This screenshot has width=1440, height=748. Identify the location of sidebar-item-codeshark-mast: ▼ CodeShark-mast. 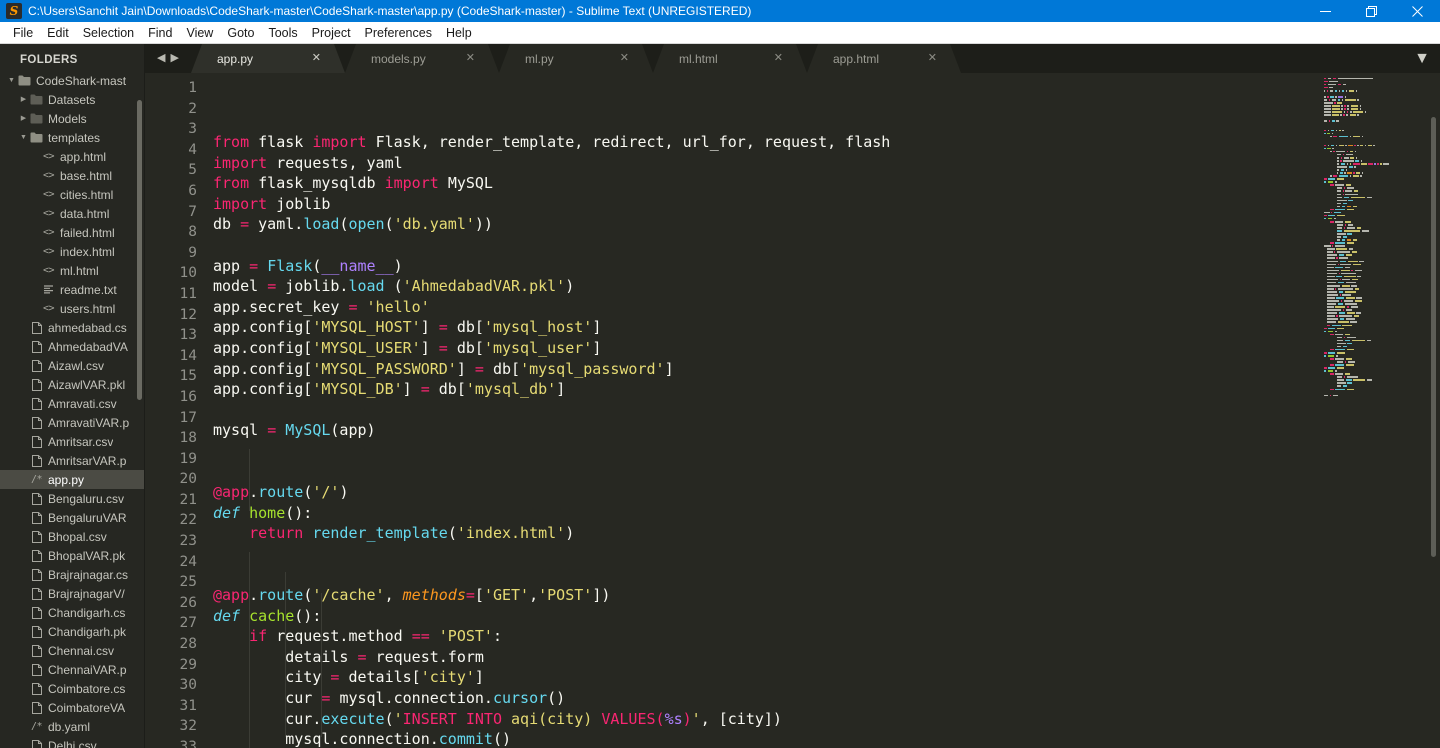
(72, 80).